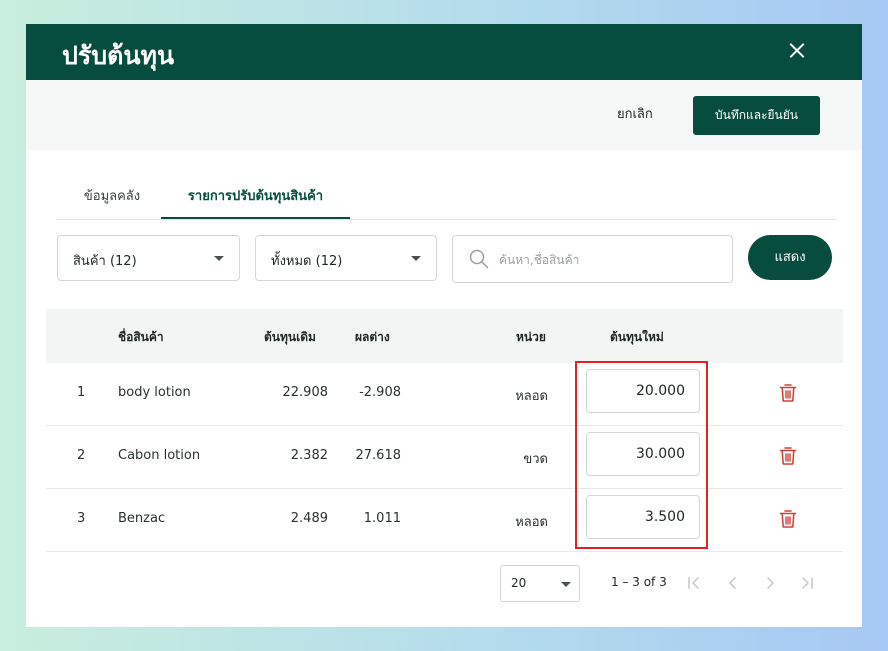 The height and width of the screenshot is (651, 888). I want to click on modal-header: ปรับต้นทุน, so click(444, 52).